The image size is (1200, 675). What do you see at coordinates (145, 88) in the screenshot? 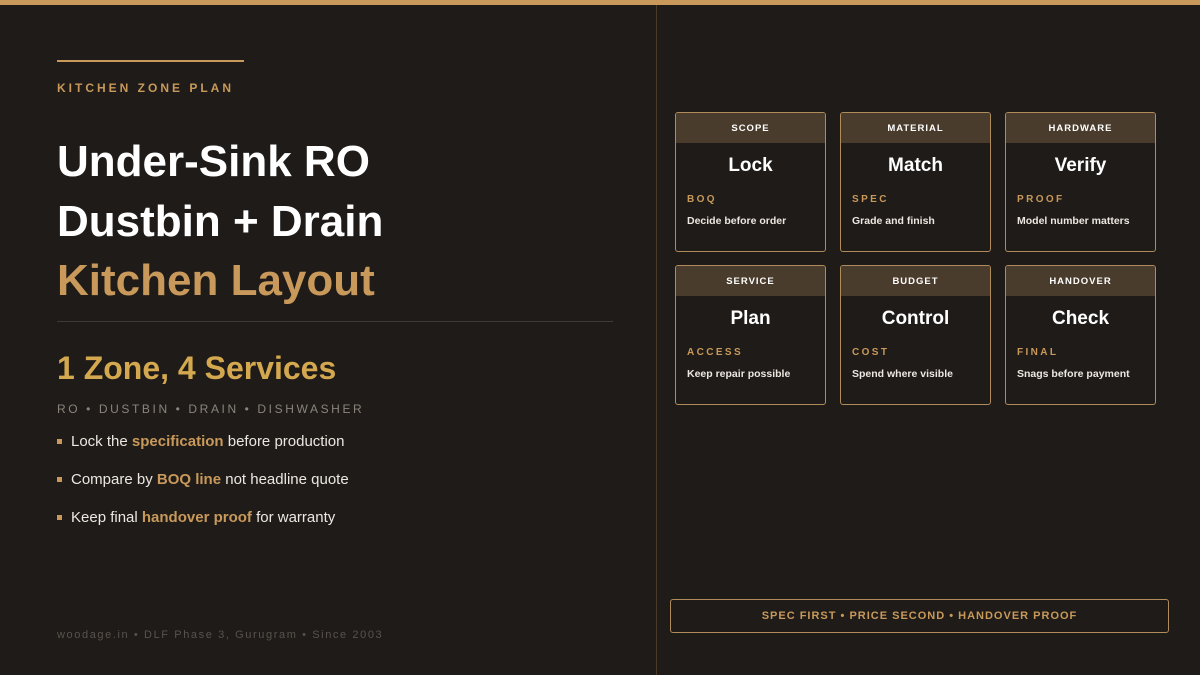
I see `eyebrow-label: KITCHEN ZONE PLAN` at bounding box center [145, 88].